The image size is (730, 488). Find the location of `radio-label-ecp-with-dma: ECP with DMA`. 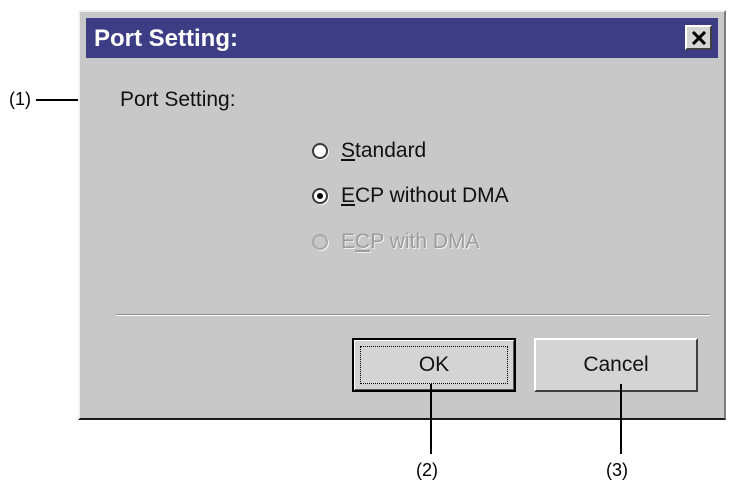

radio-label-ecp-with-dma: ECP with DMA is located at coordinates (410, 241).